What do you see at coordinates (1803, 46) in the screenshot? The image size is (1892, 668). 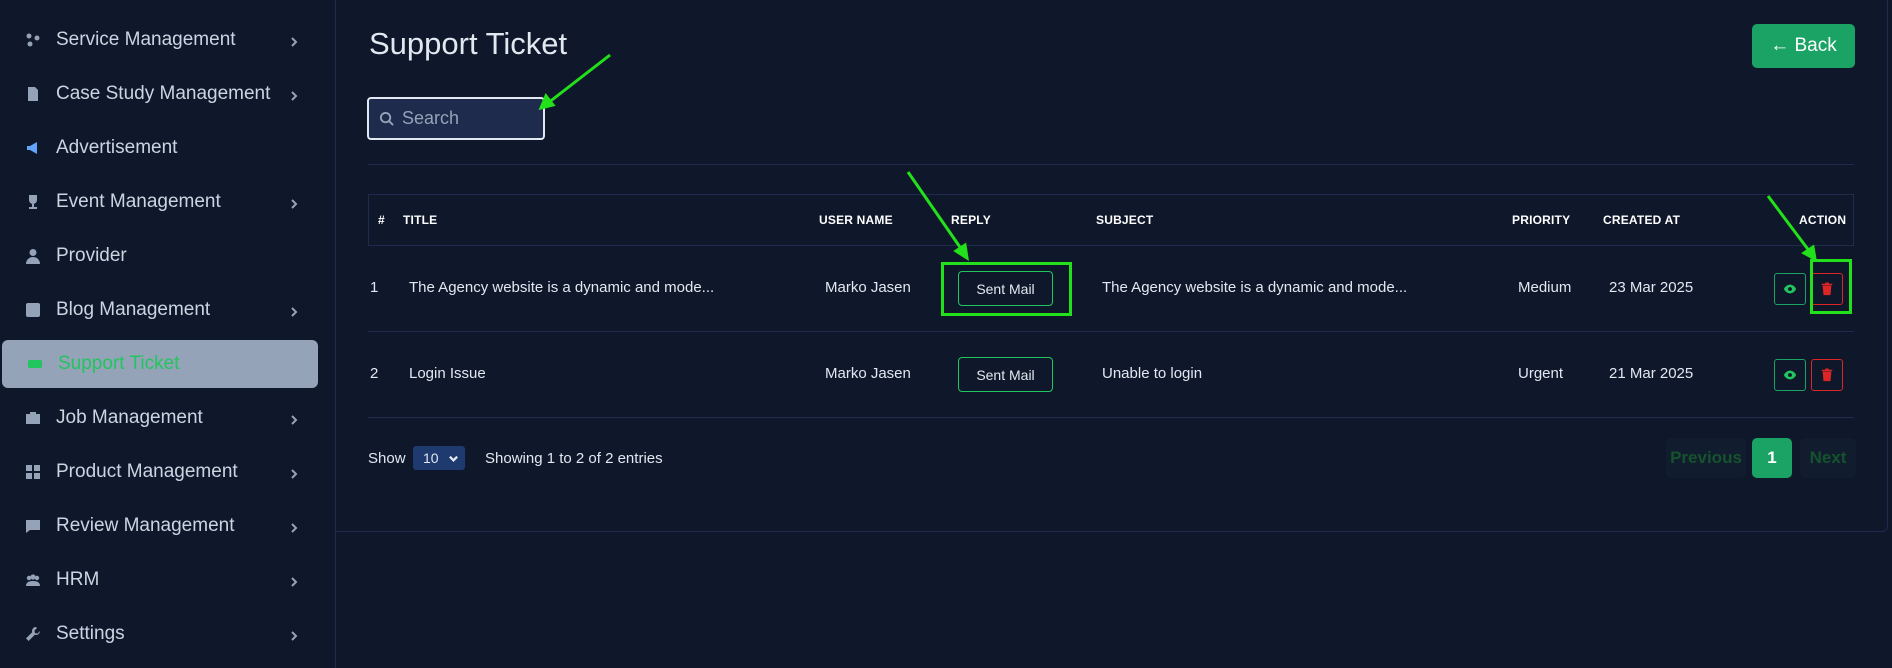 I see `back-button: ← Back` at bounding box center [1803, 46].